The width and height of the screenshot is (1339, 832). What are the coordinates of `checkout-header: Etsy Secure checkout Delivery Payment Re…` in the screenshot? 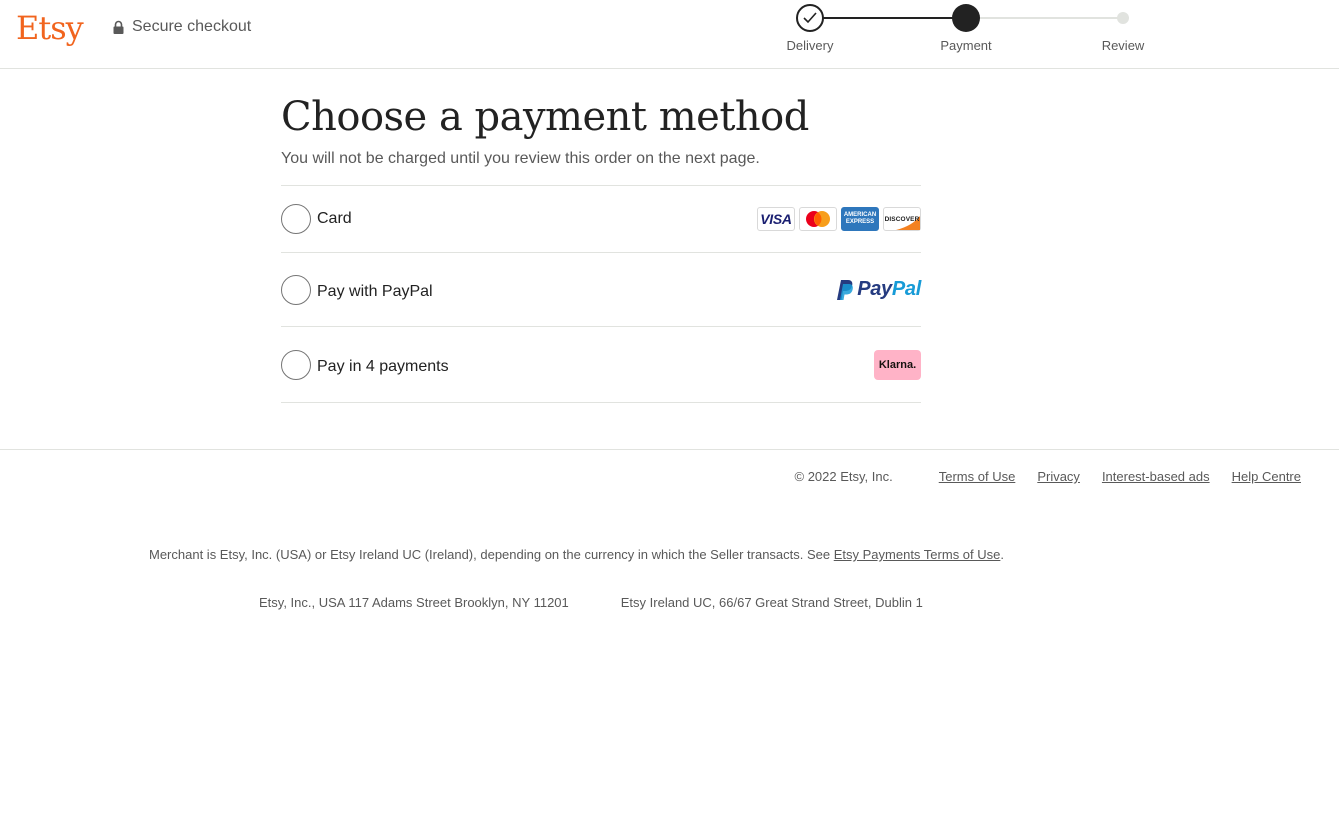 It's located at (669, 34).